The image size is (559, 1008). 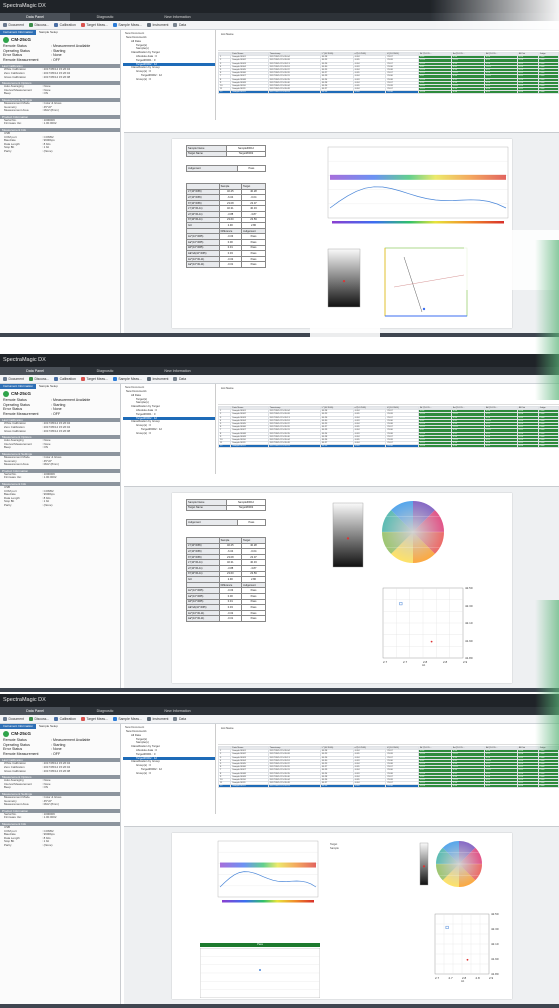 I want to click on x-tick-label: 2.9, so click(x=465, y=662).